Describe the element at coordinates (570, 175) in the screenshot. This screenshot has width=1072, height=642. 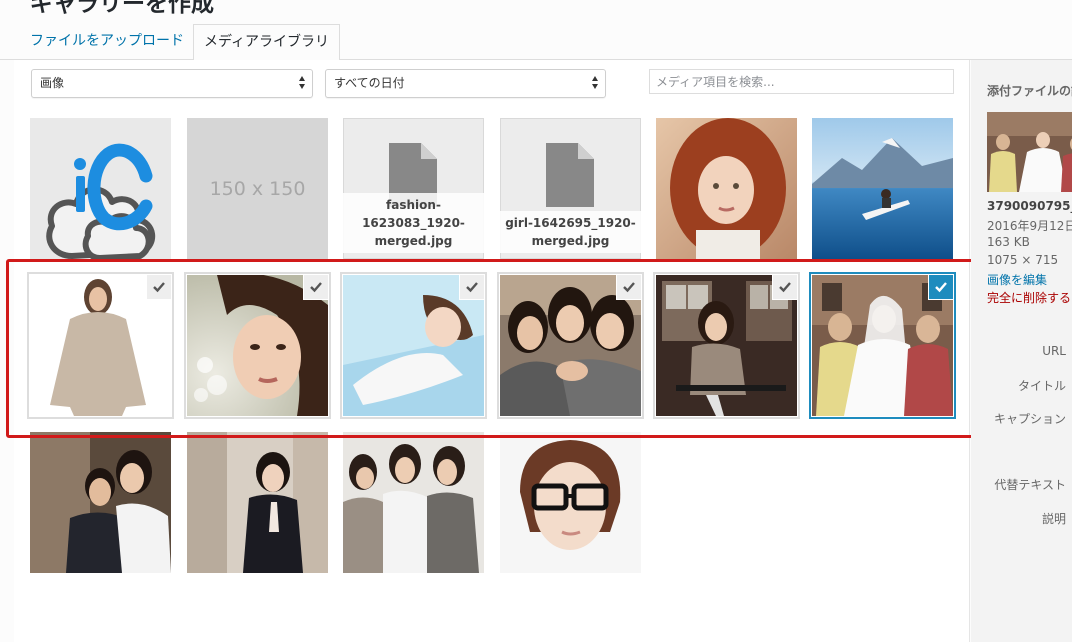
I see `document-file-icon` at that location.